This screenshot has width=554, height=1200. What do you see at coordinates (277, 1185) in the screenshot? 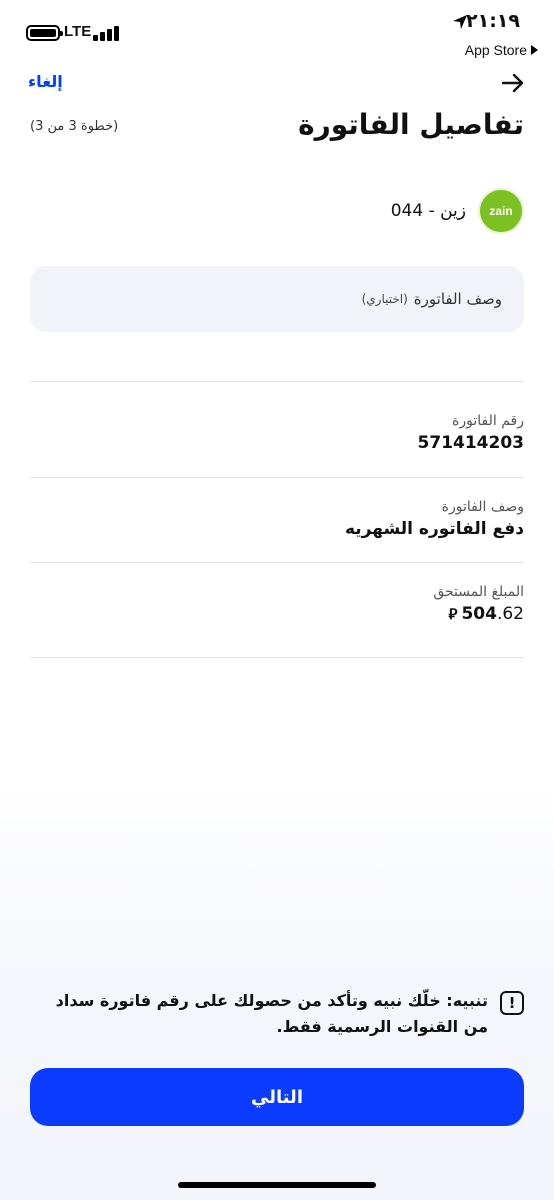
I see `home-indicator` at bounding box center [277, 1185].